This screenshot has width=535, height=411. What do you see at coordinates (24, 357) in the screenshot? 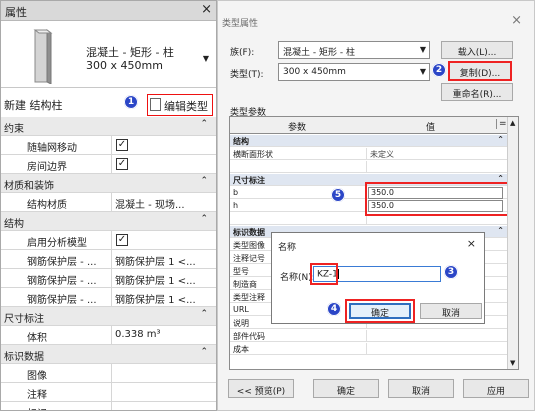
I see `property-label: 标识数据` at bounding box center [24, 357].